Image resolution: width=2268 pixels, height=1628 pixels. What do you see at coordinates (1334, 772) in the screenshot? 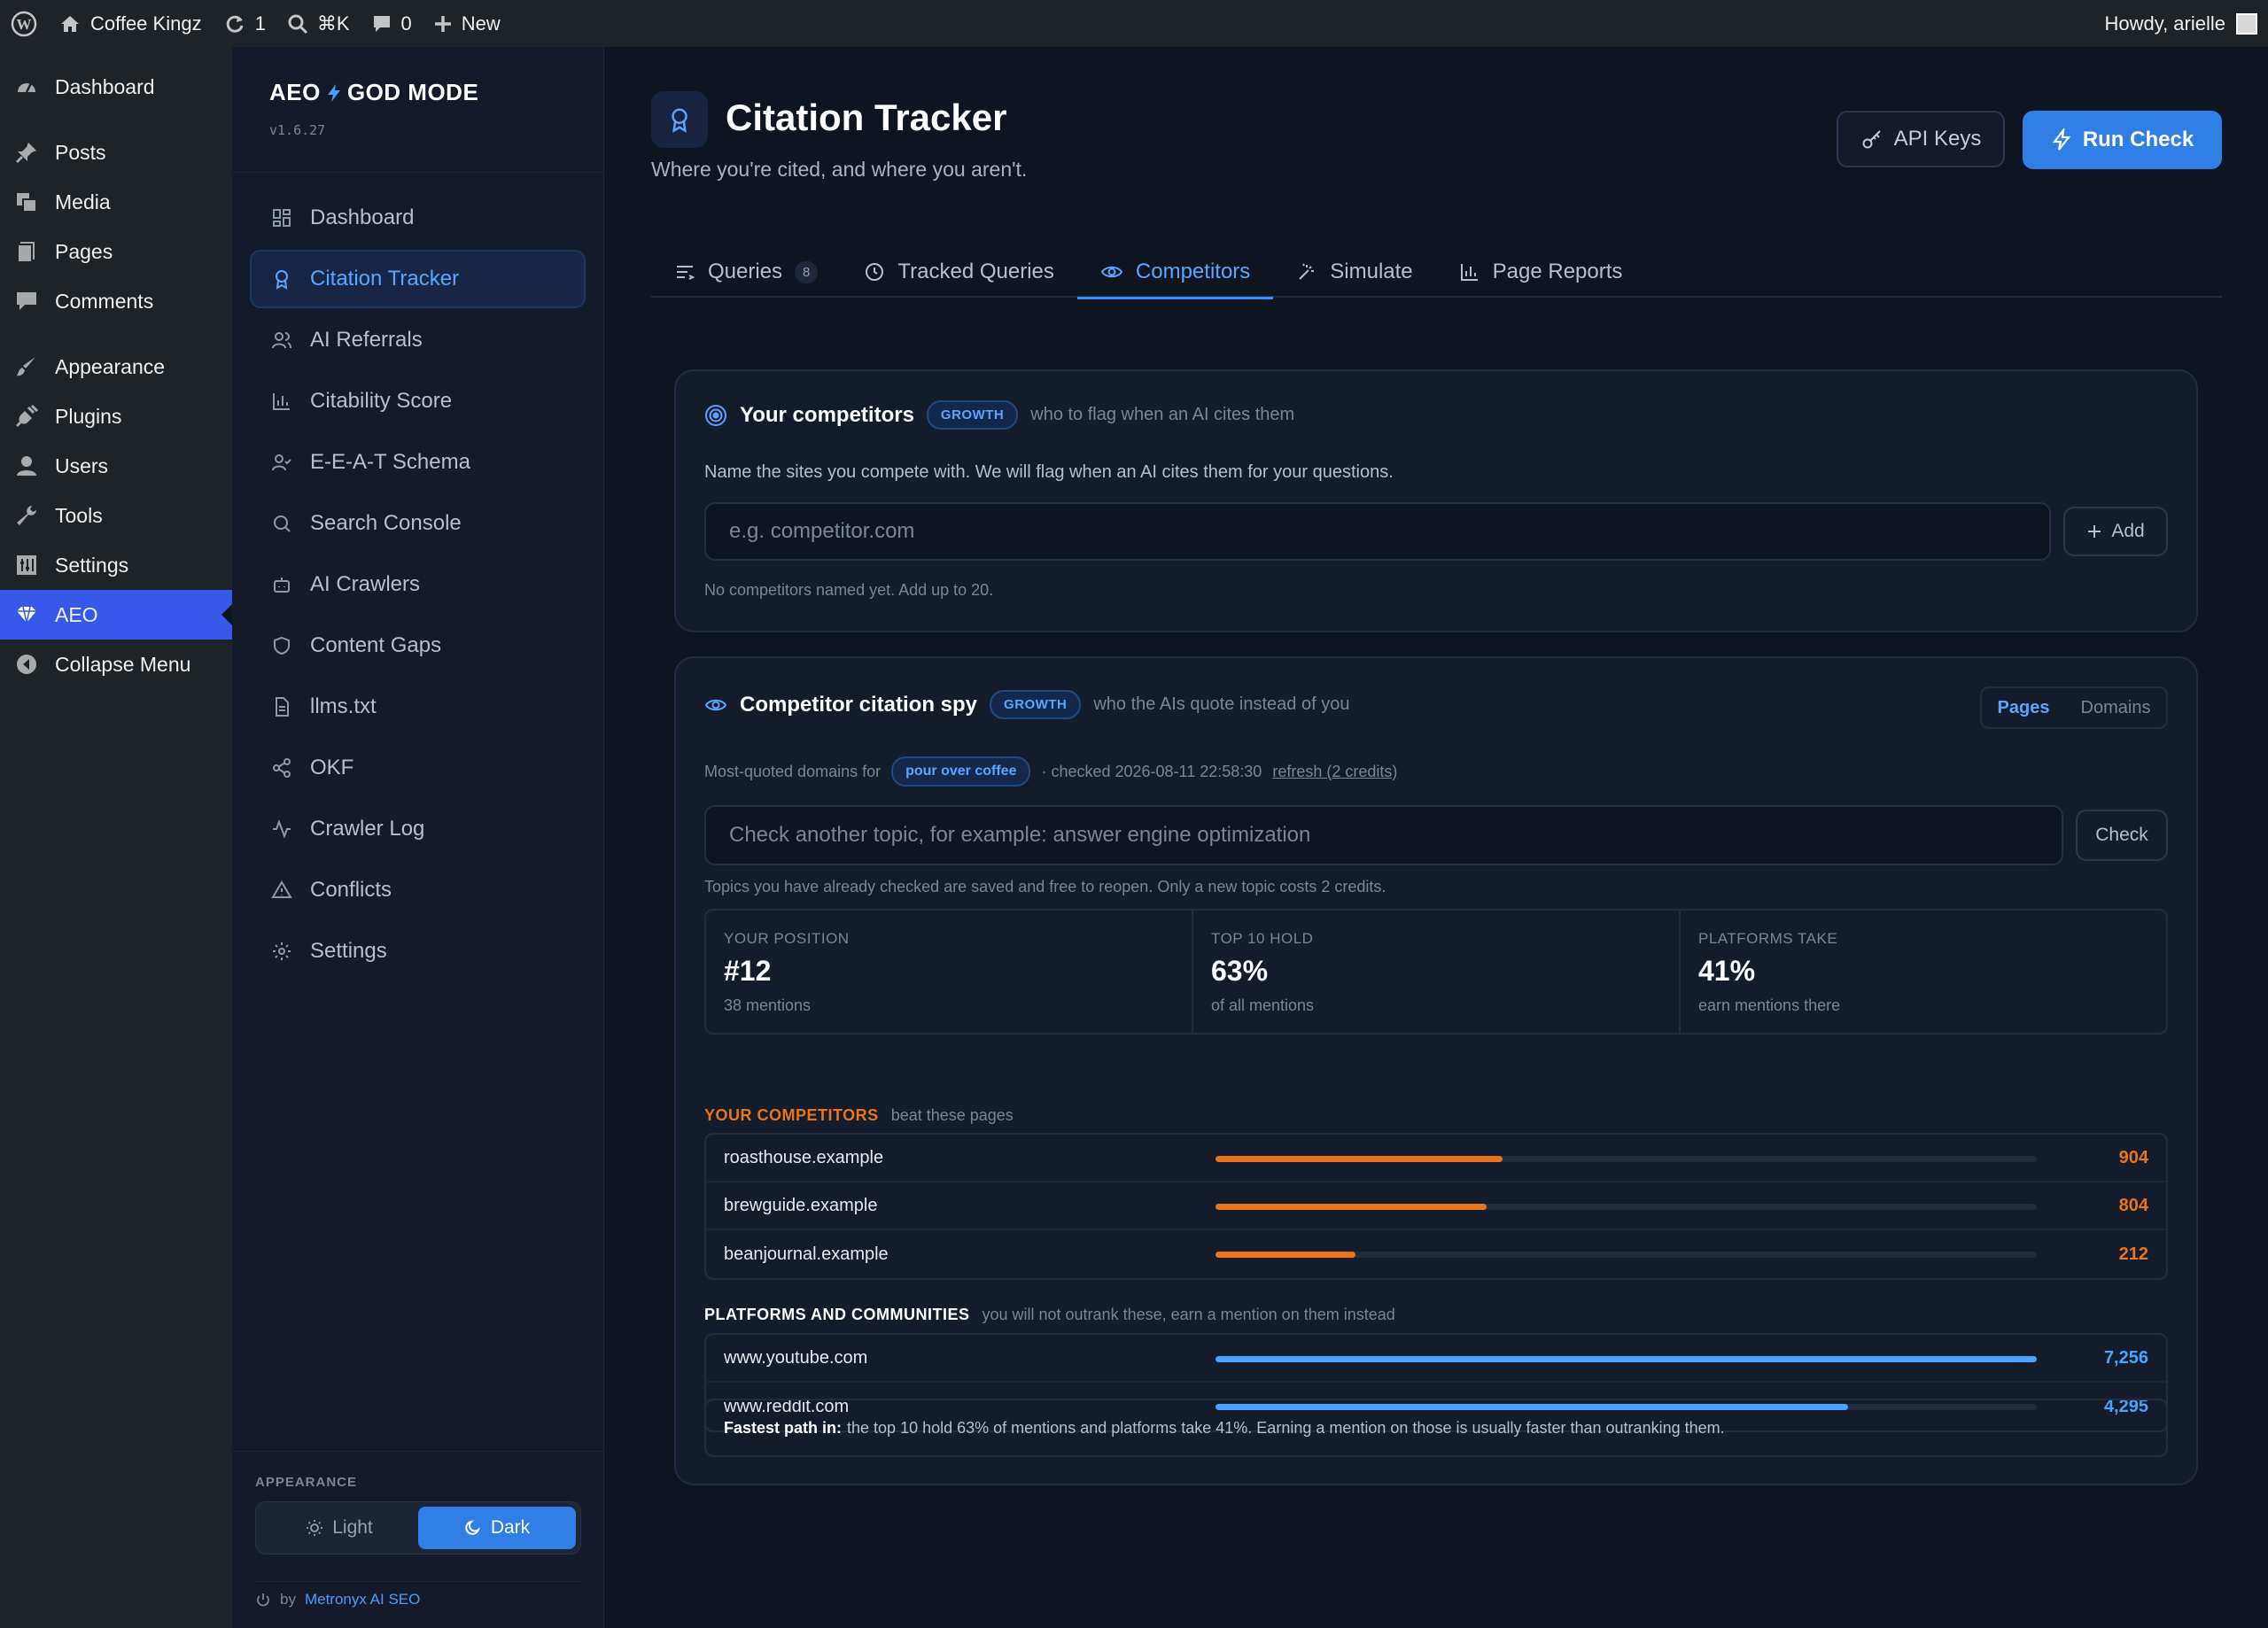
I see `refresh-link: refresh (2 credits)` at bounding box center [1334, 772].